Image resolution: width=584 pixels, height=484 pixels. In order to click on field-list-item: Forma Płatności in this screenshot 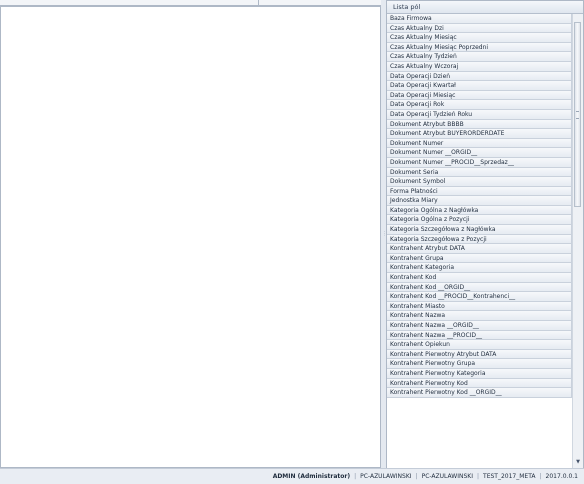, I will do `click(479, 191)`.